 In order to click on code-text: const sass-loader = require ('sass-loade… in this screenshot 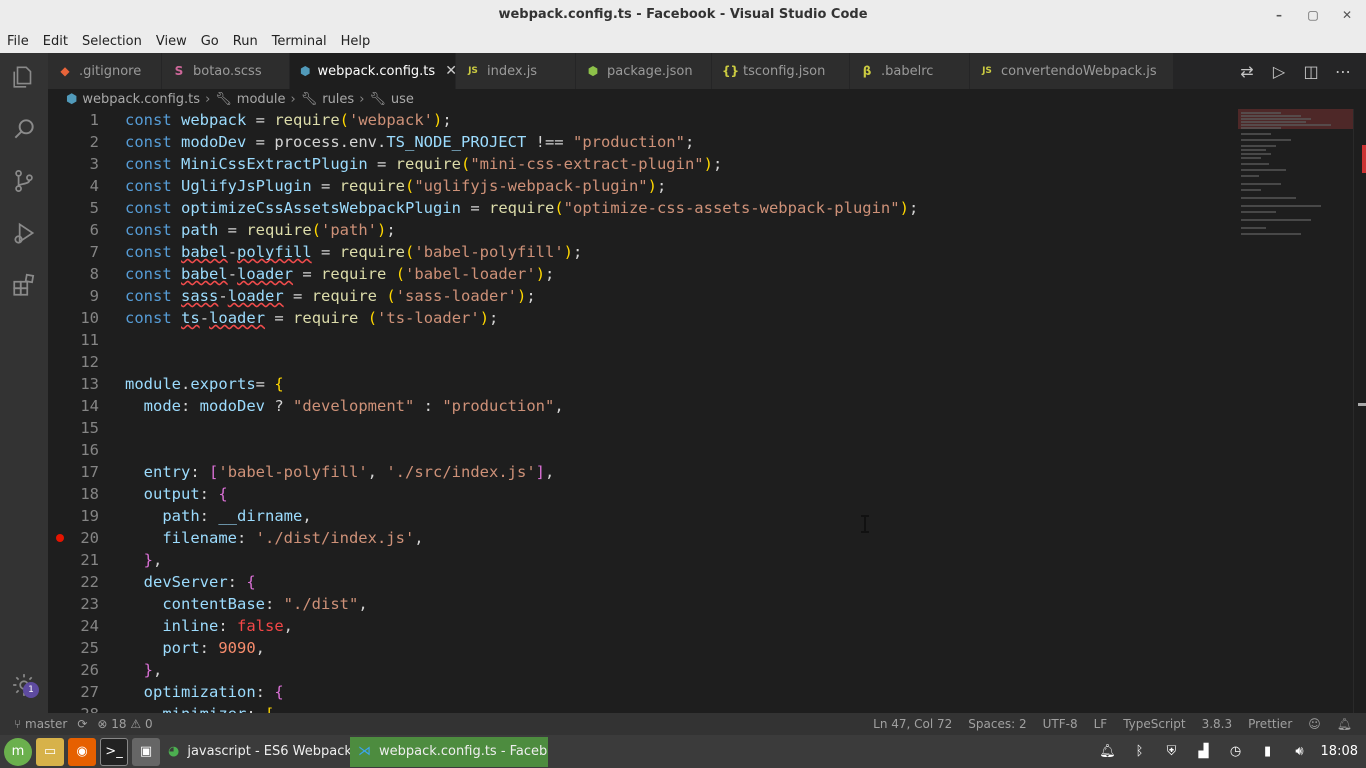, I will do `click(330, 296)`.